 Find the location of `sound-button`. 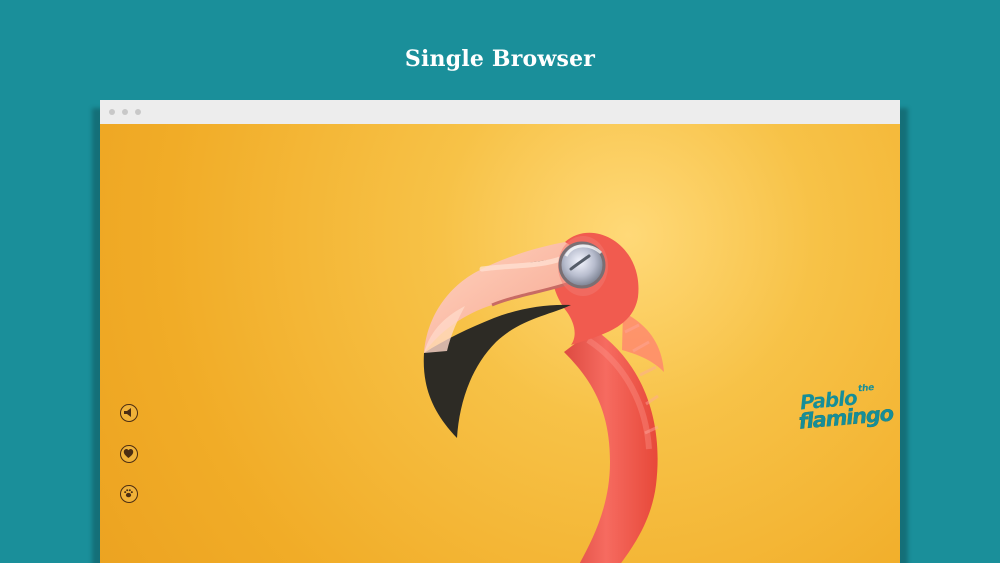

sound-button is located at coordinates (129, 413).